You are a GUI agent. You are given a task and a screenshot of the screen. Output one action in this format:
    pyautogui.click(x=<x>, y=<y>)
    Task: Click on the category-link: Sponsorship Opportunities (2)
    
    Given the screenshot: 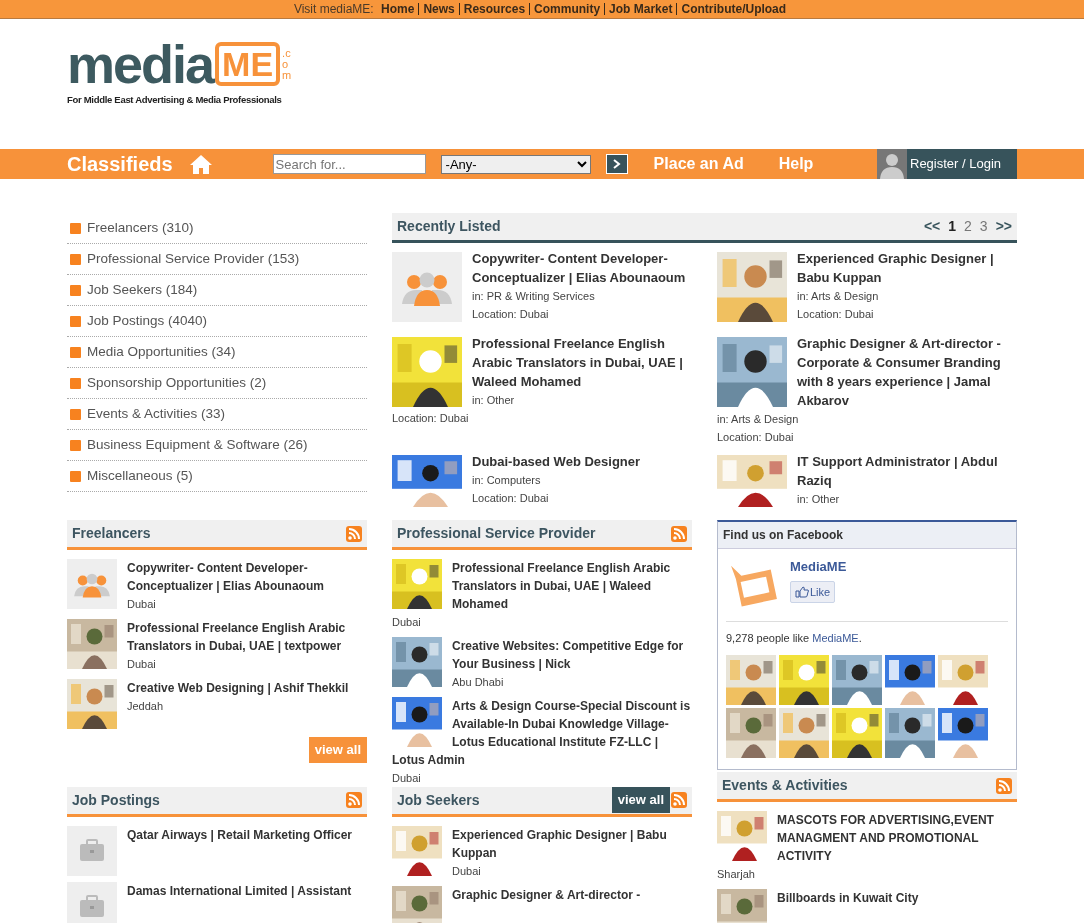 What is the action you would take?
    pyautogui.click(x=217, y=383)
    